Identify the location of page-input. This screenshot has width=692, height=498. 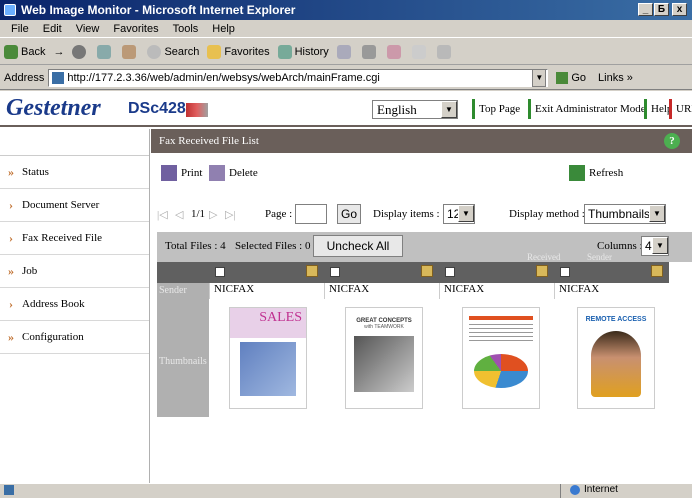
(311, 214).